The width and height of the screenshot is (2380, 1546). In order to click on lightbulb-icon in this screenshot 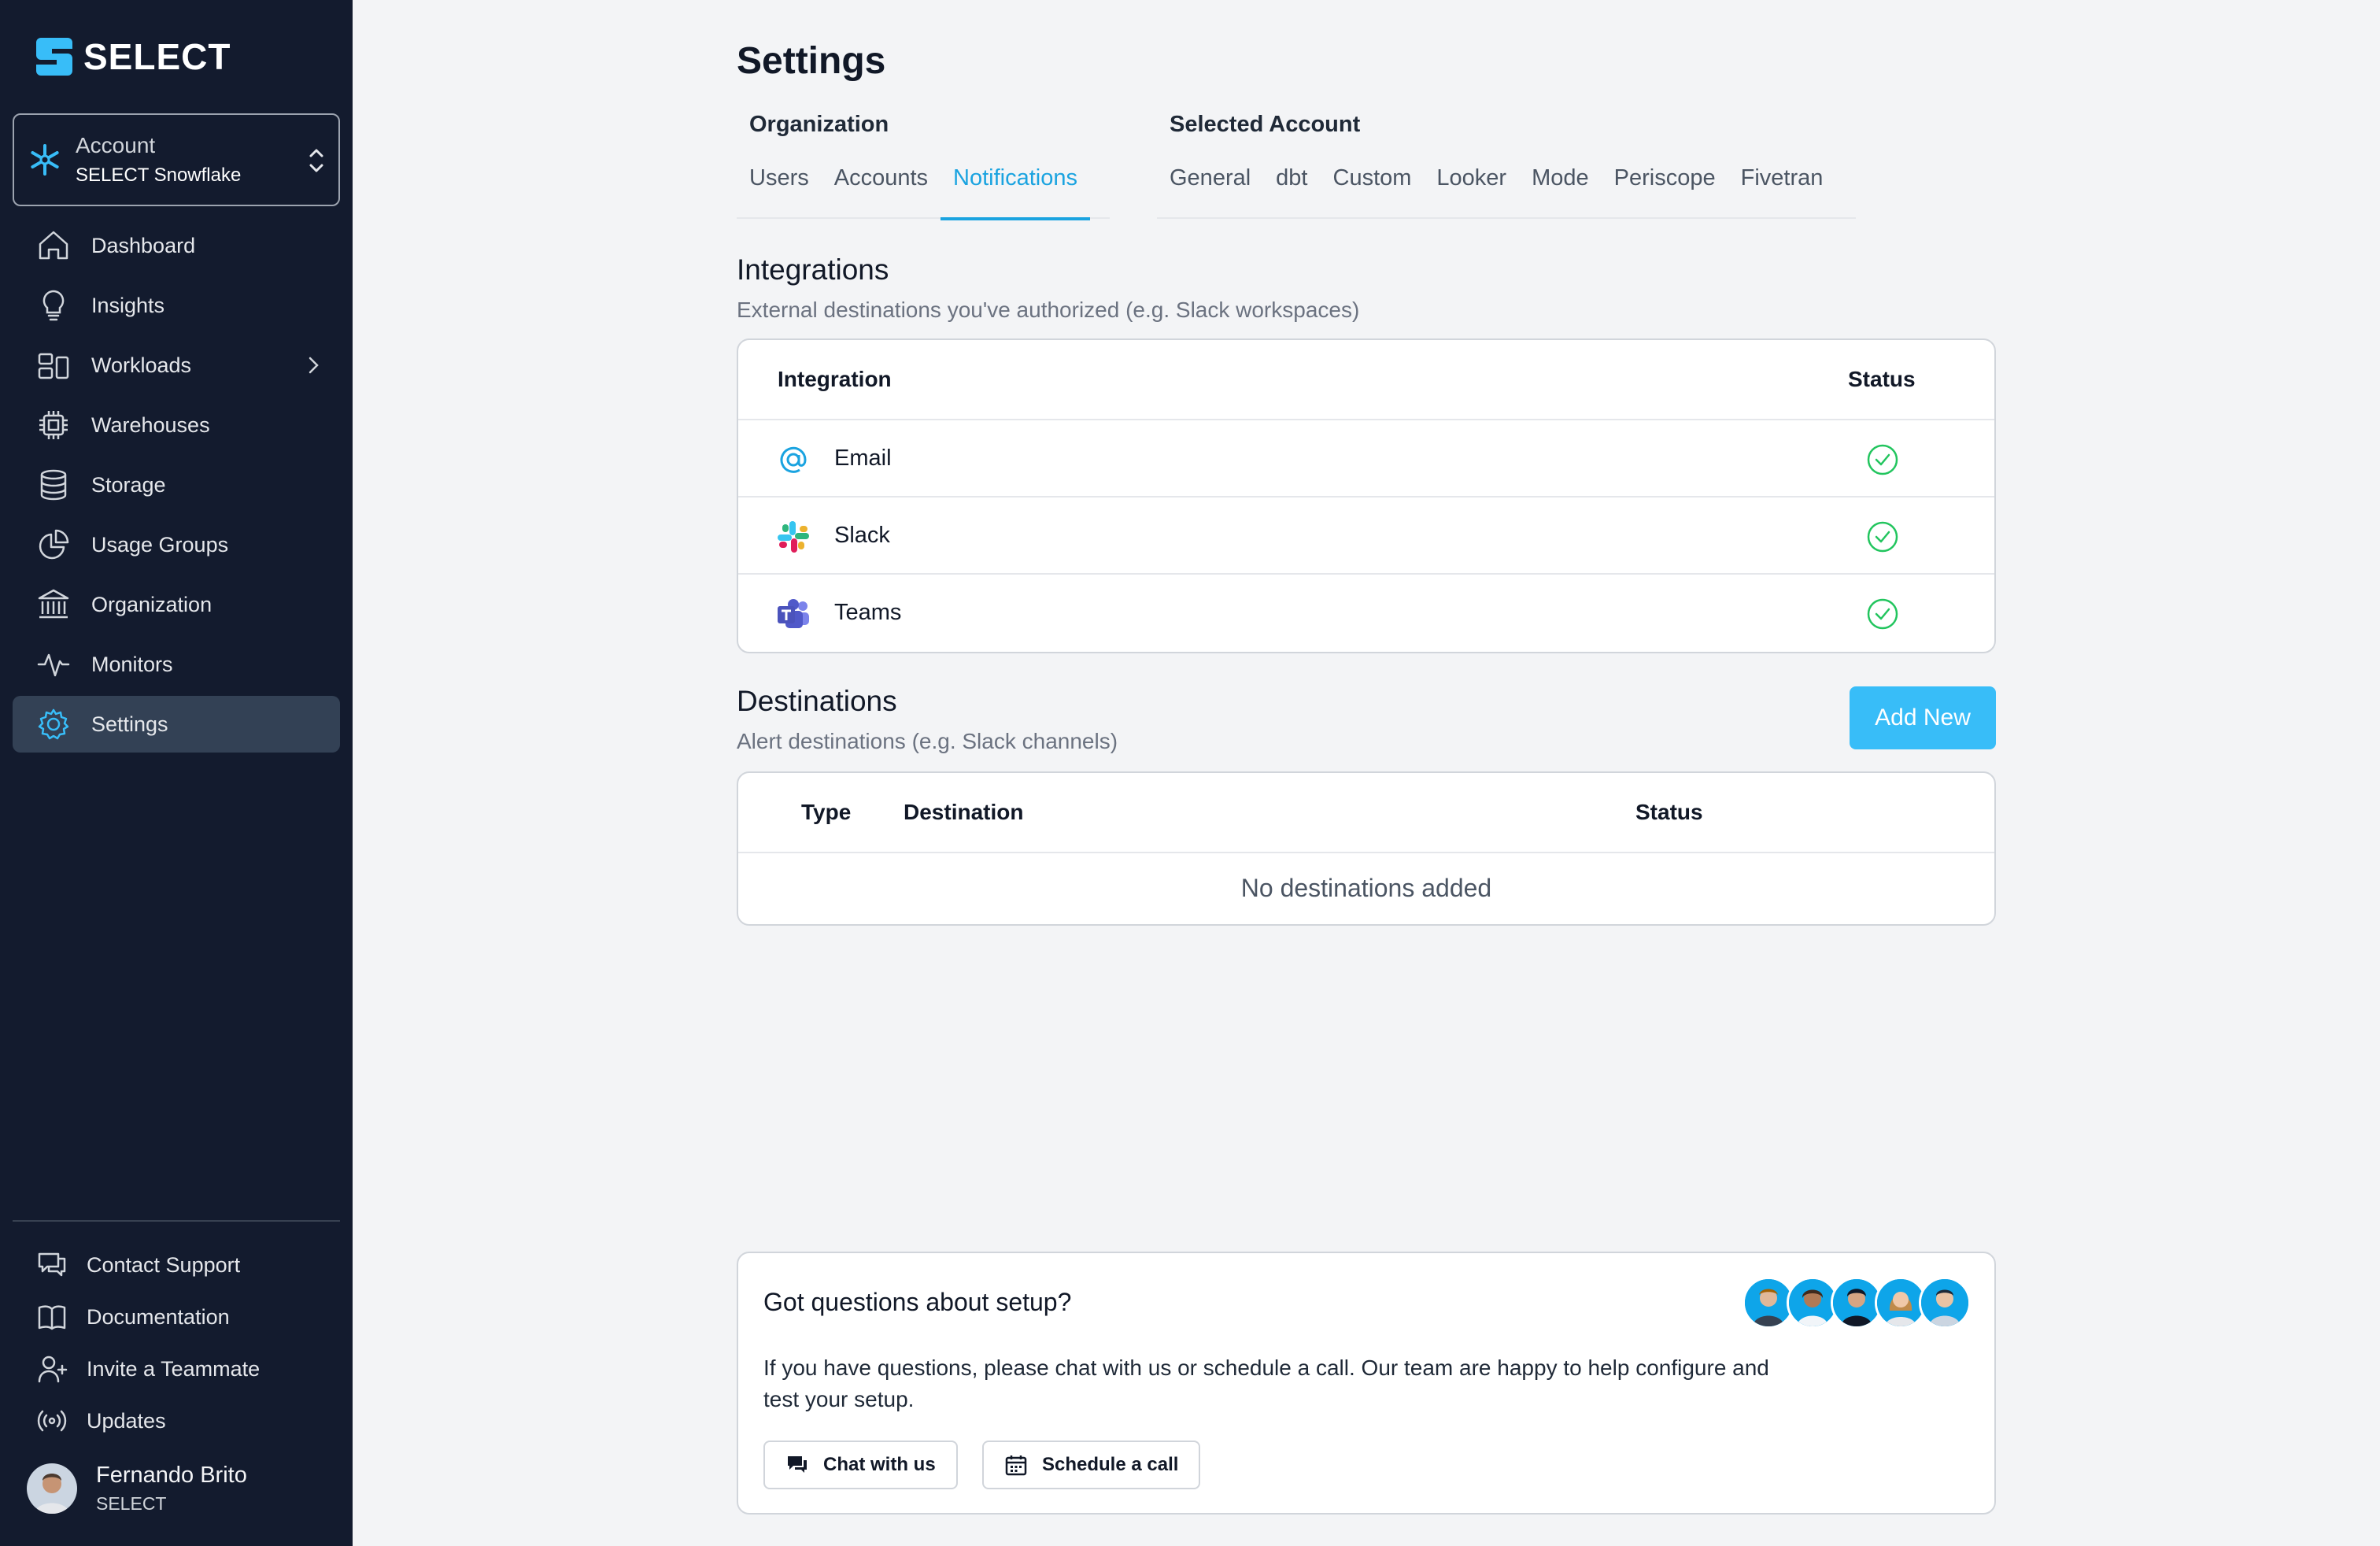, I will do `click(53, 305)`.